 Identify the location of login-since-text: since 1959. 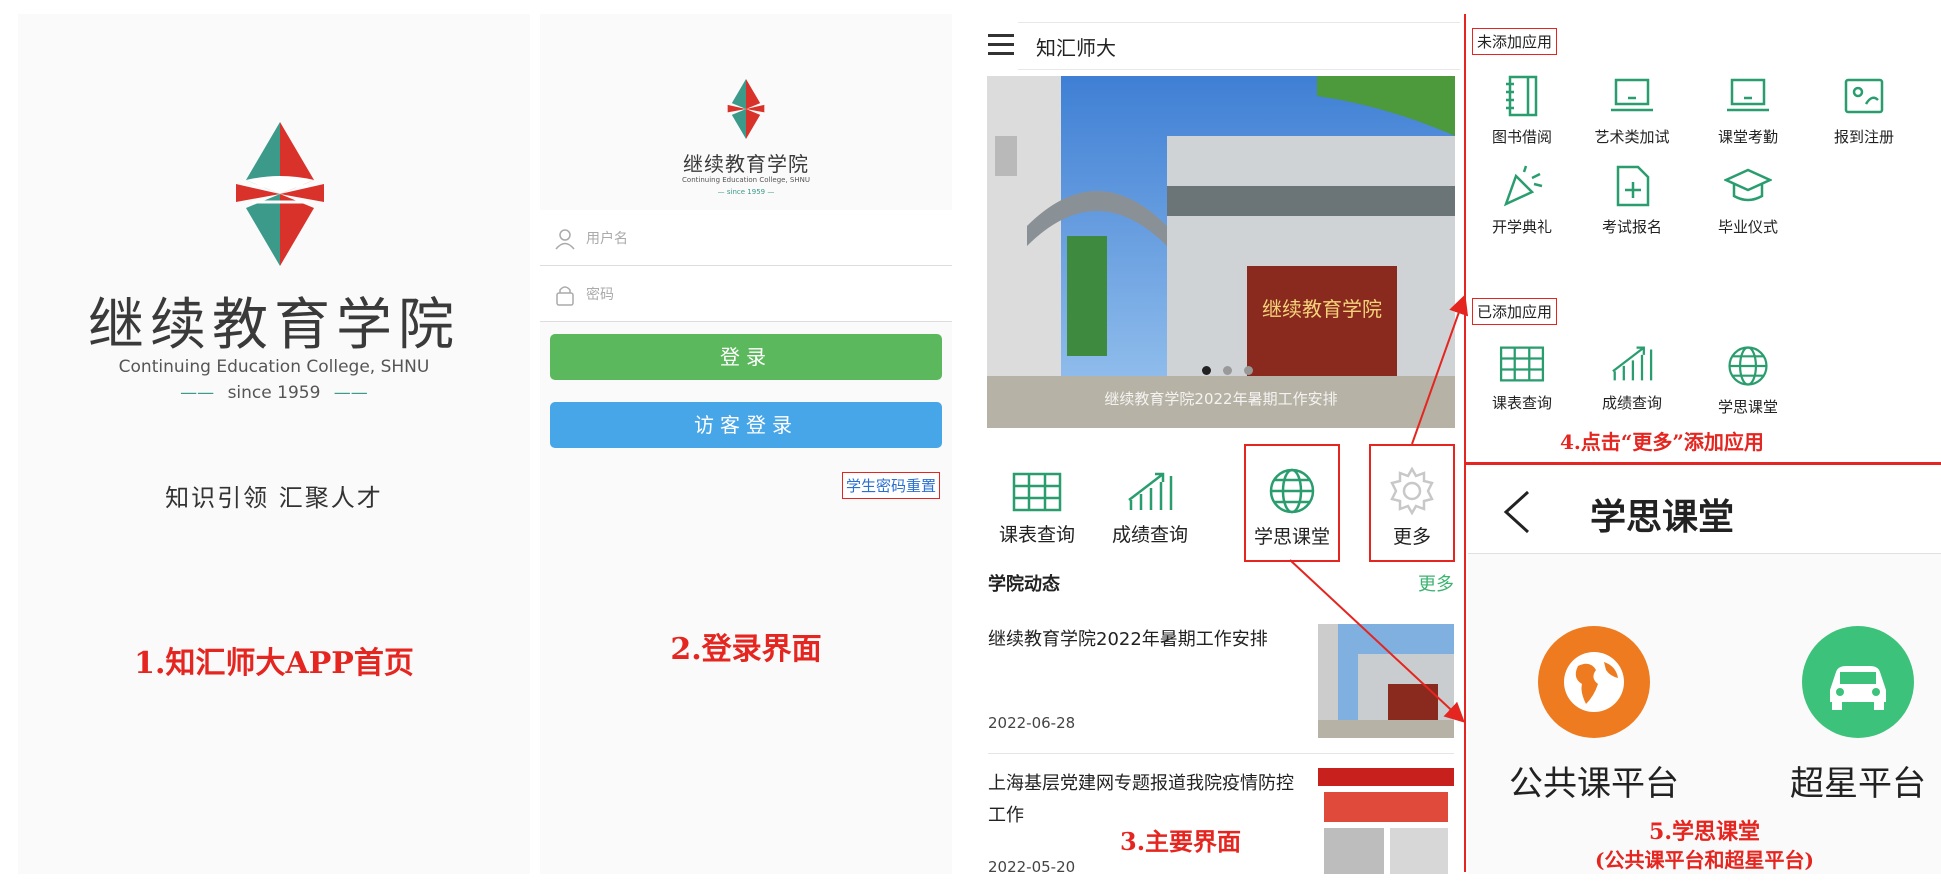
(746, 192).